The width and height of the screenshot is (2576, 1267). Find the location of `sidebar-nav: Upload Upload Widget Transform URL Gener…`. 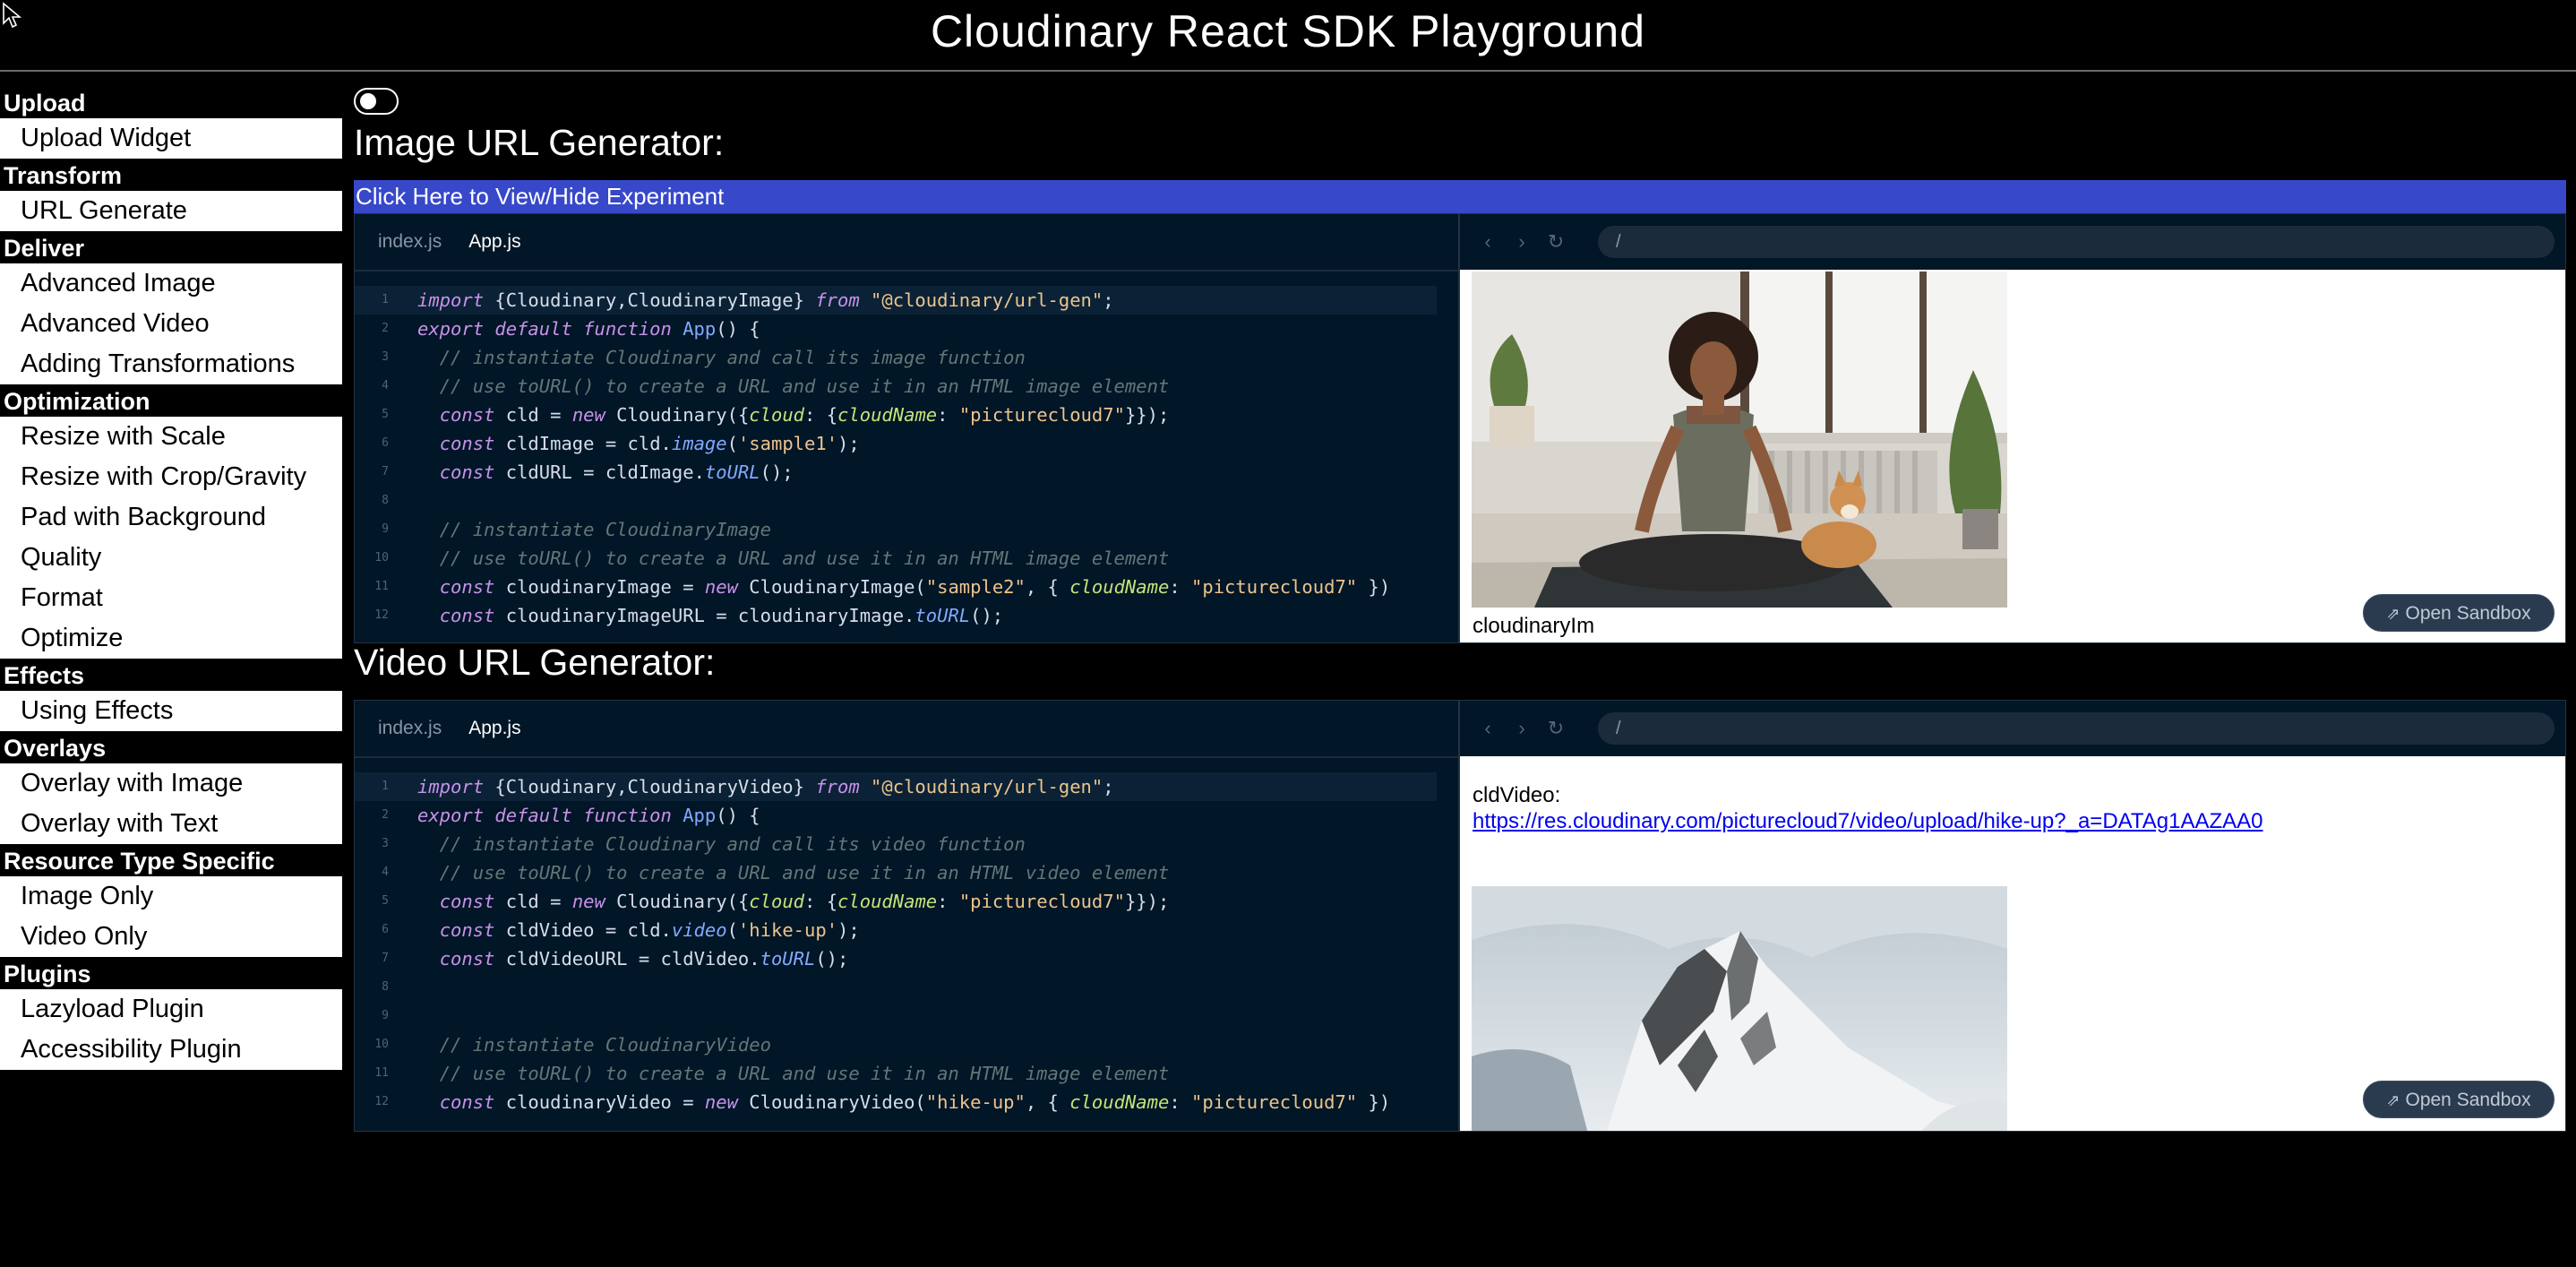

sidebar-nav: Upload Upload Widget Transform URL Gener… is located at coordinates (171, 578).